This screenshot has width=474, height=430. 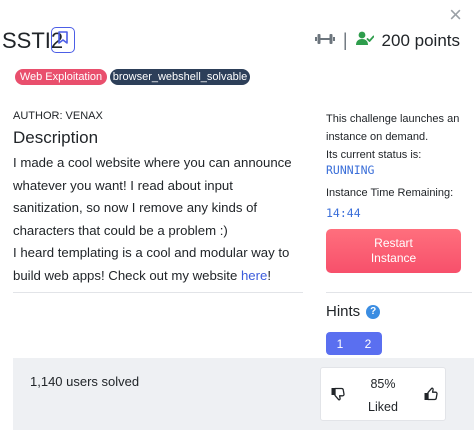 What do you see at coordinates (56, 137) in the screenshot?
I see `description-heading: Description` at bounding box center [56, 137].